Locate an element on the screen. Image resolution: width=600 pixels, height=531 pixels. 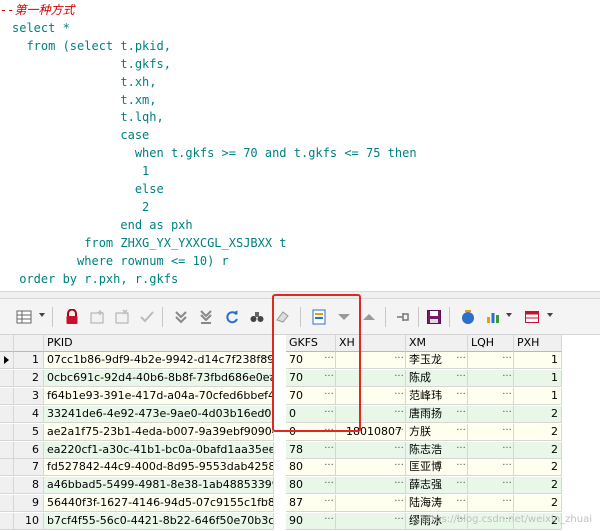
save-icon is located at coordinates (434, 317).